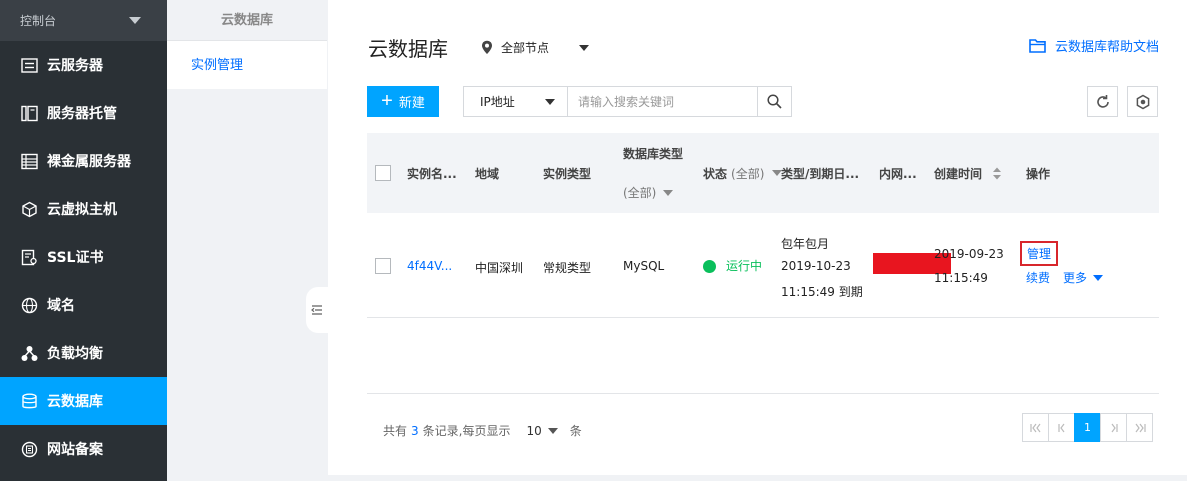 Image resolution: width=1187 pixels, height=481 pixels. What do you see at coordinates (822, 292) in the screenshot?
I see `row-expire-time: 11:15:49 到期` at bounding box center [822, 292].